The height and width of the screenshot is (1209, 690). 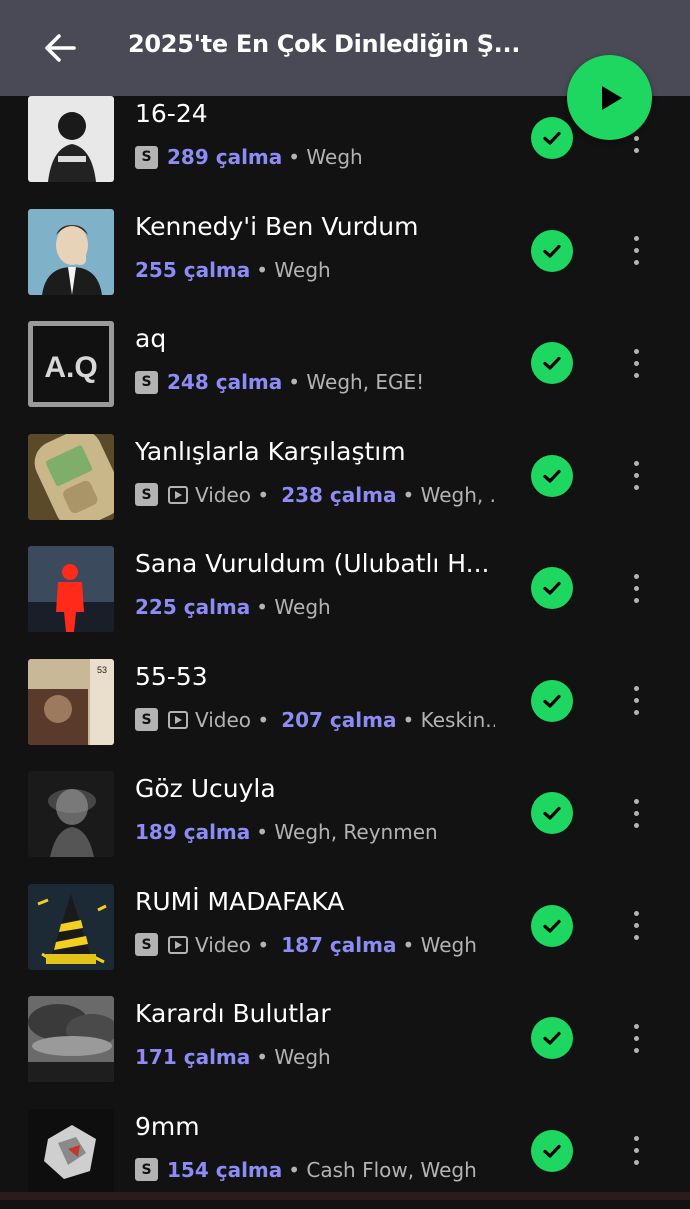 What do you see at coordinates (345, 253) in the screenshot?
I see `track-row: Kennedy'i Ben Vurdum 255 çalma • Wegh` at bounding box center [345, 253].